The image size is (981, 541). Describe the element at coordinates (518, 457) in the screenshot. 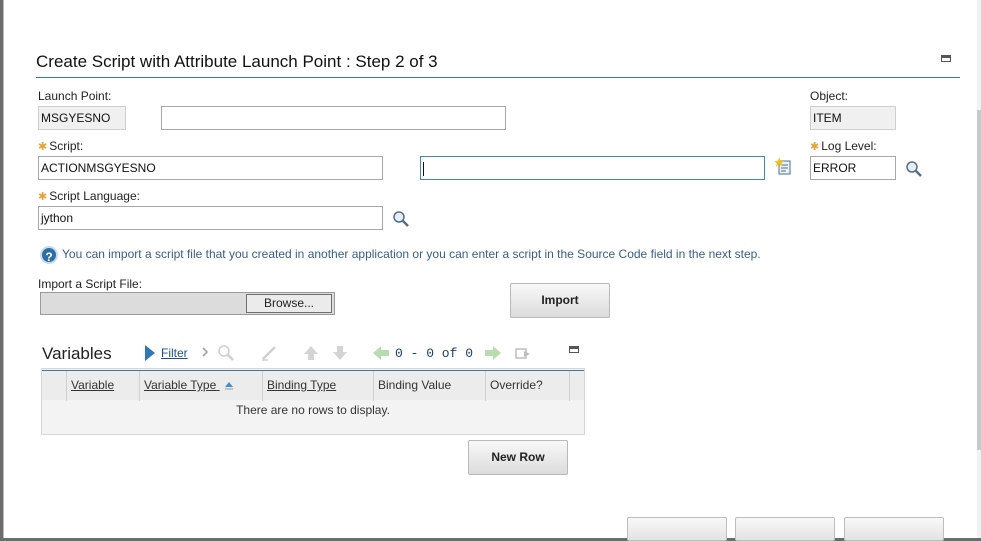

I see `new-row-button: New Row` at that location.